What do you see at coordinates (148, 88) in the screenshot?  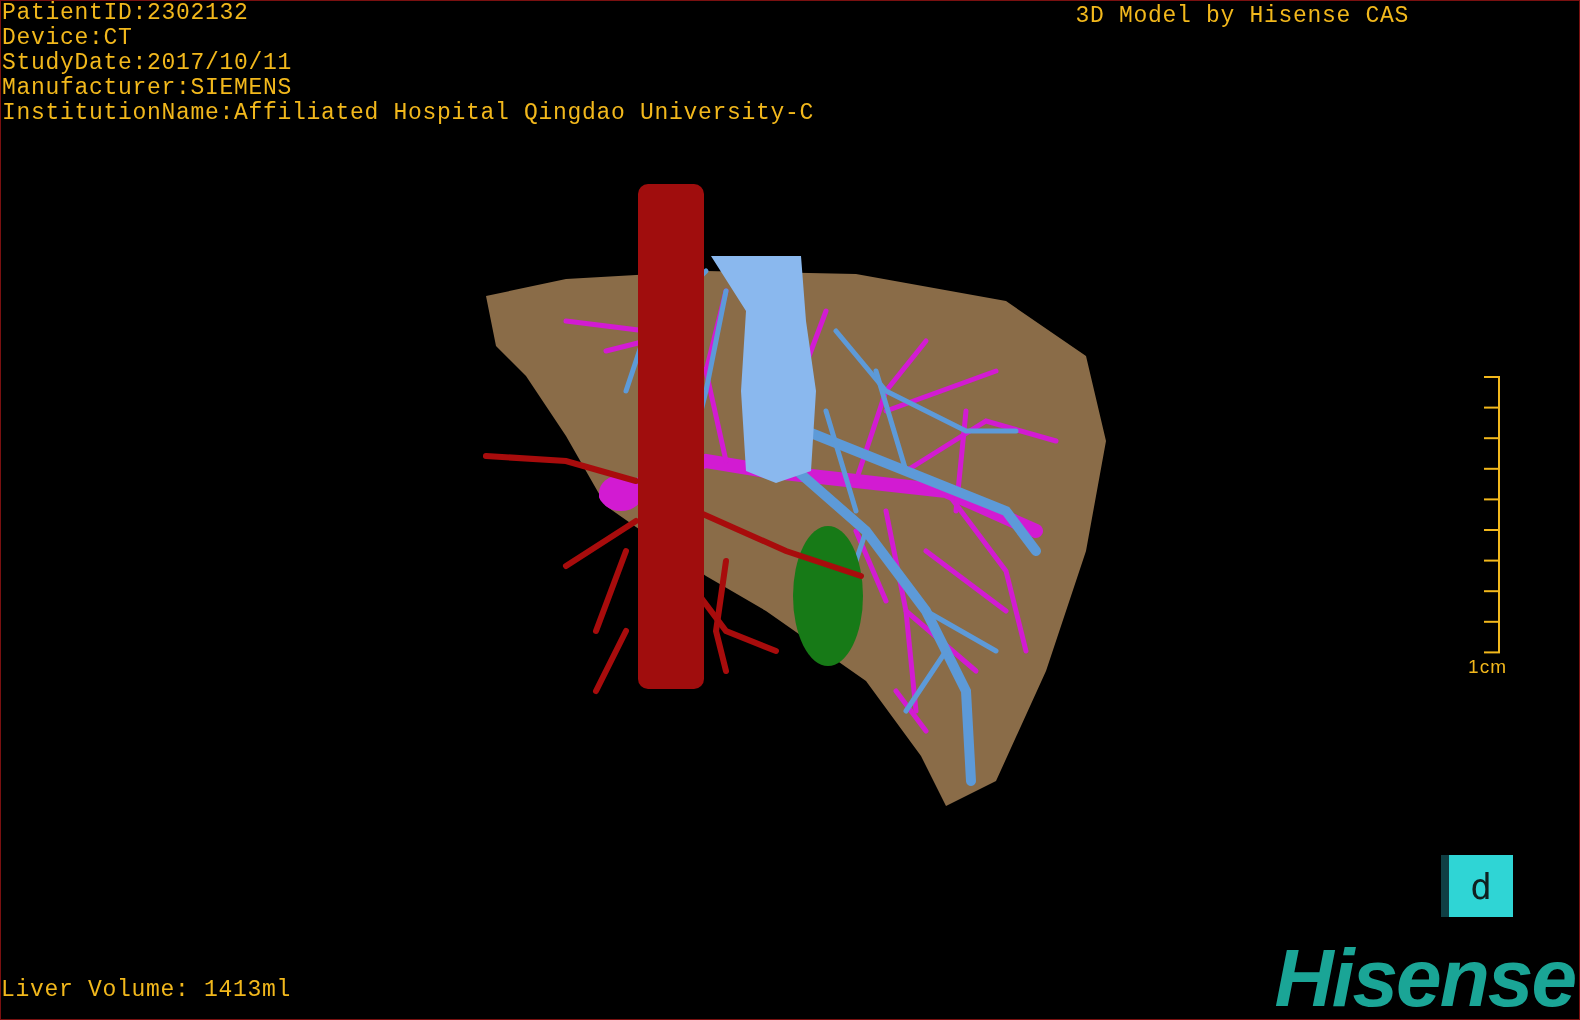 I see `patient-info-text: Manufacturer:SIEMENS` at bounding box center [148, 88].